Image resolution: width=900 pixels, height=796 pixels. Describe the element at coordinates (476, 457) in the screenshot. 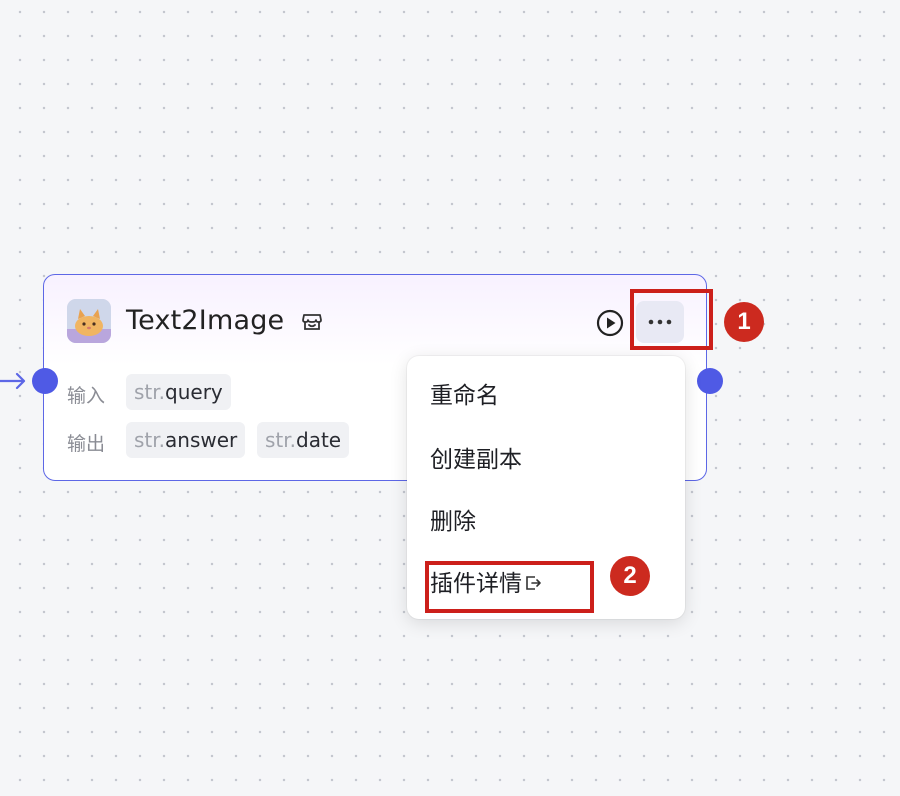

I see `menu-item-duplicate: 创建副本` at that location.